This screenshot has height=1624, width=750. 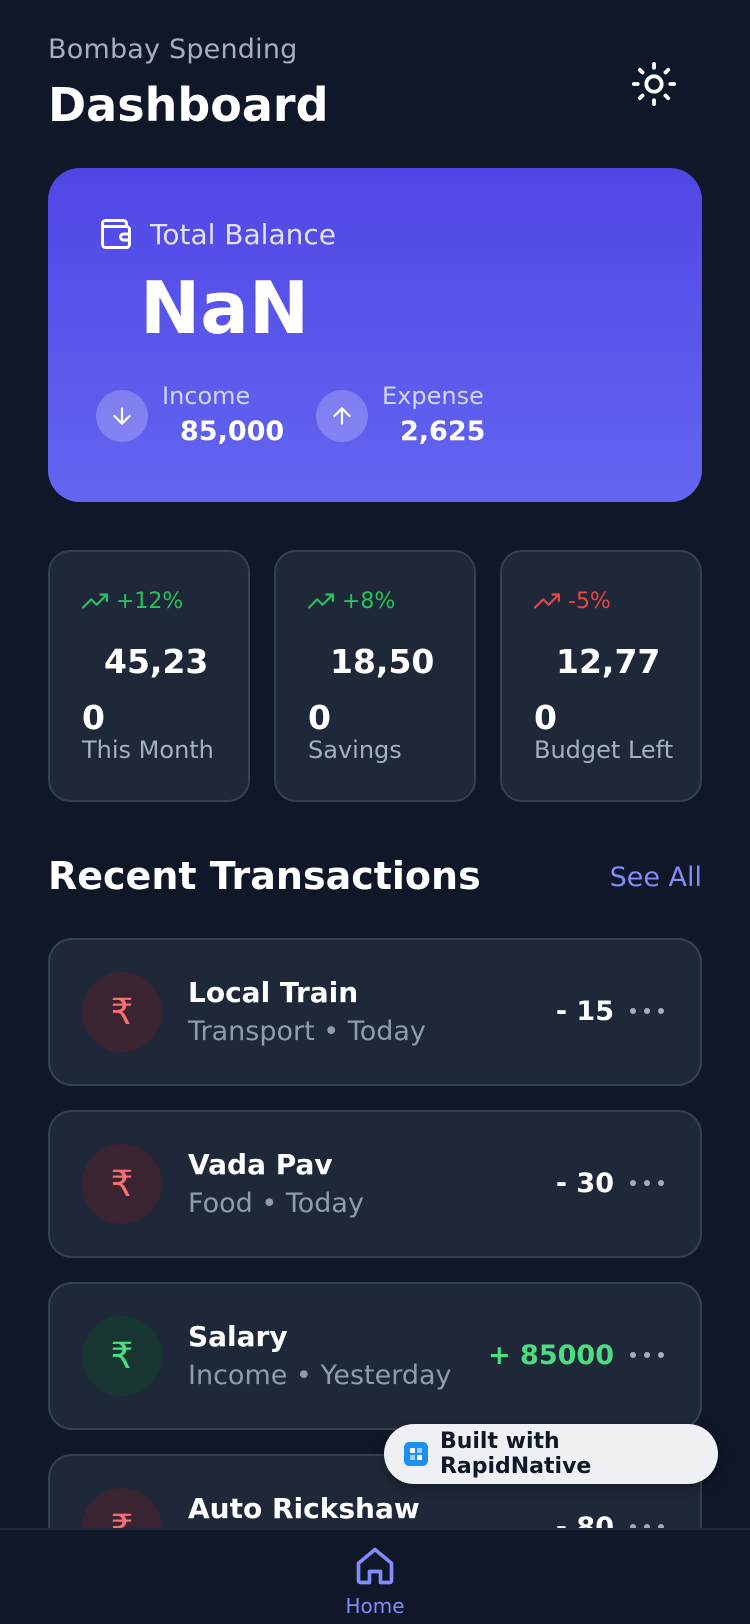 What do you see at coordinates (375, 1606) in the screenshot?
I see `tab-home-label: Home` at bounding box center [375, 1606].